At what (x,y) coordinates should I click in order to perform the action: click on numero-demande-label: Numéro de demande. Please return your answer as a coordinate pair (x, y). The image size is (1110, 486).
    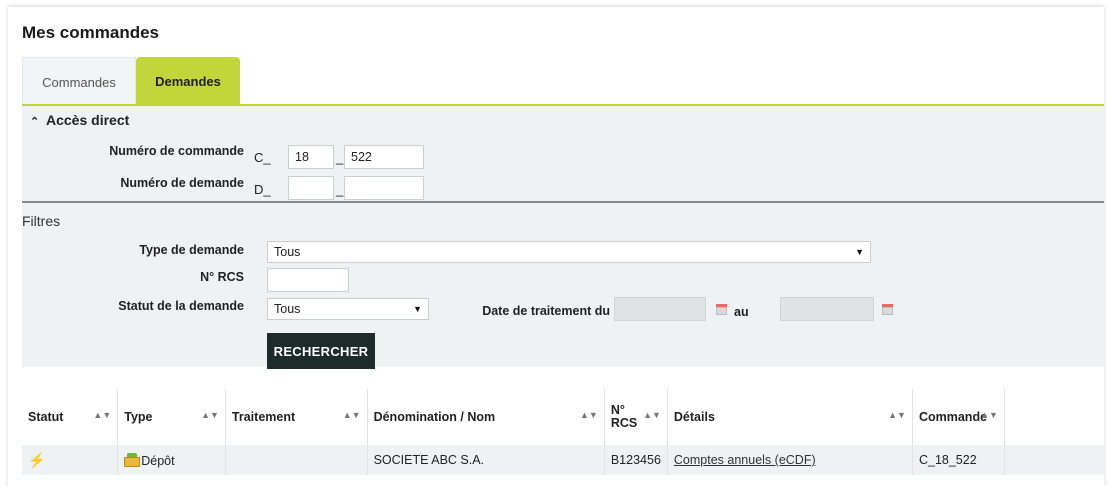
    Looking at the image, I should click on (182, 183).